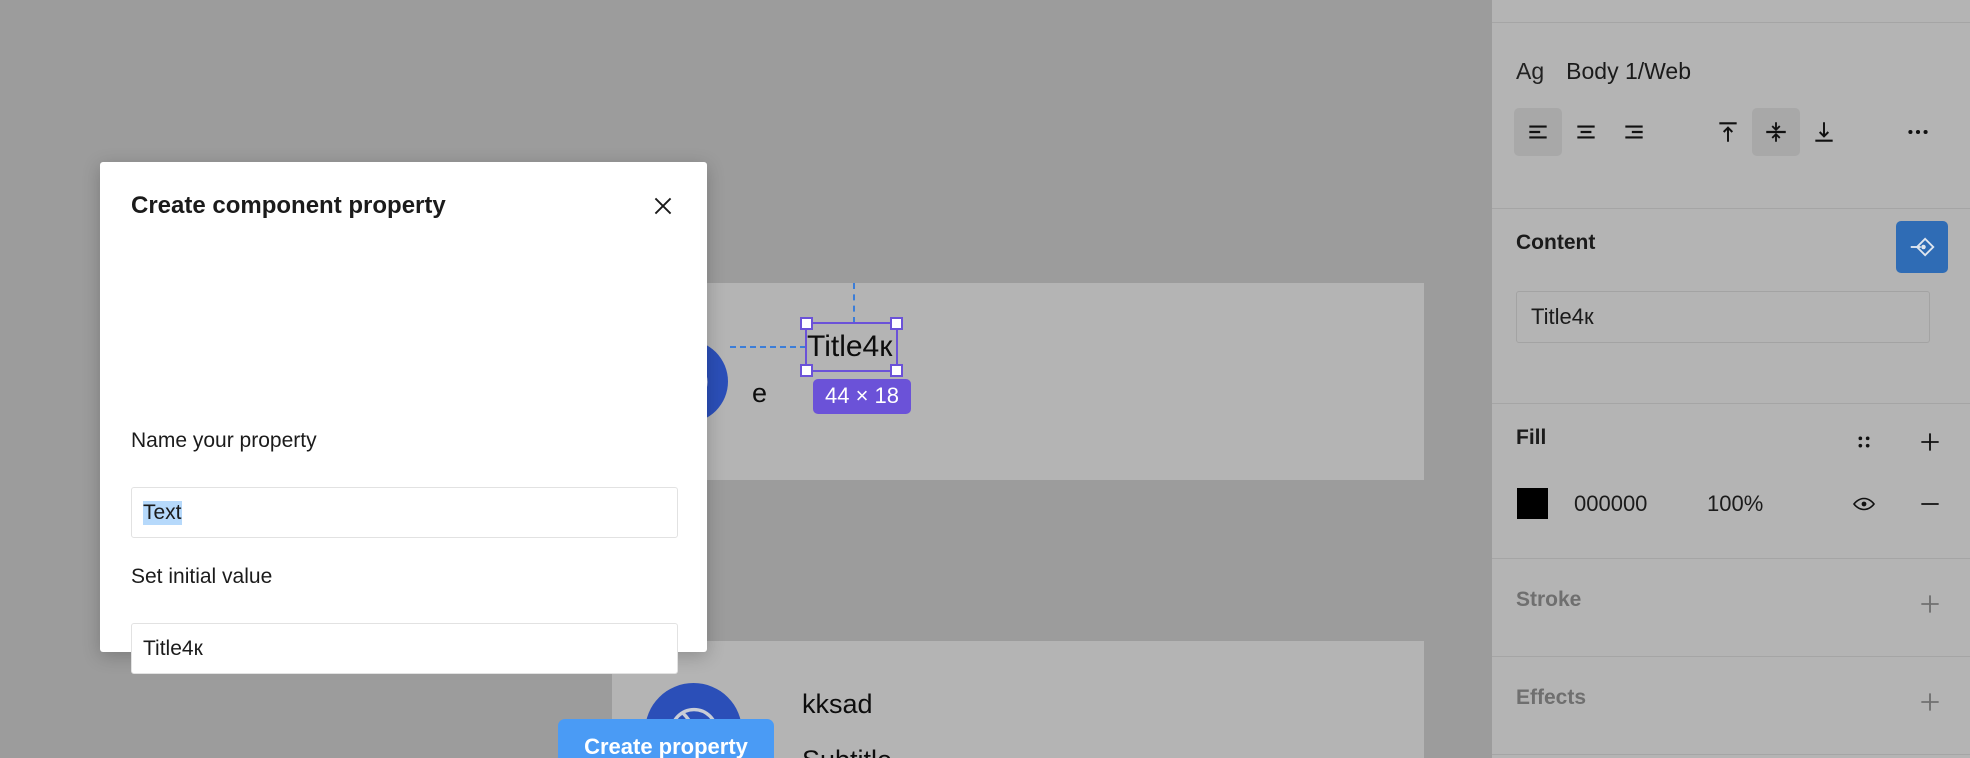  What do you see at coordinates (404, 648) in the screenshot?
I see `initial-value-input: Title4к` at bounding box center [404, 648].